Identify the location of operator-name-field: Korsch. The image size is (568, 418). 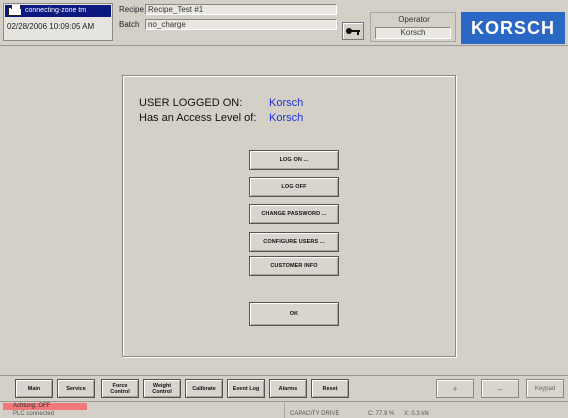
(413, 33).